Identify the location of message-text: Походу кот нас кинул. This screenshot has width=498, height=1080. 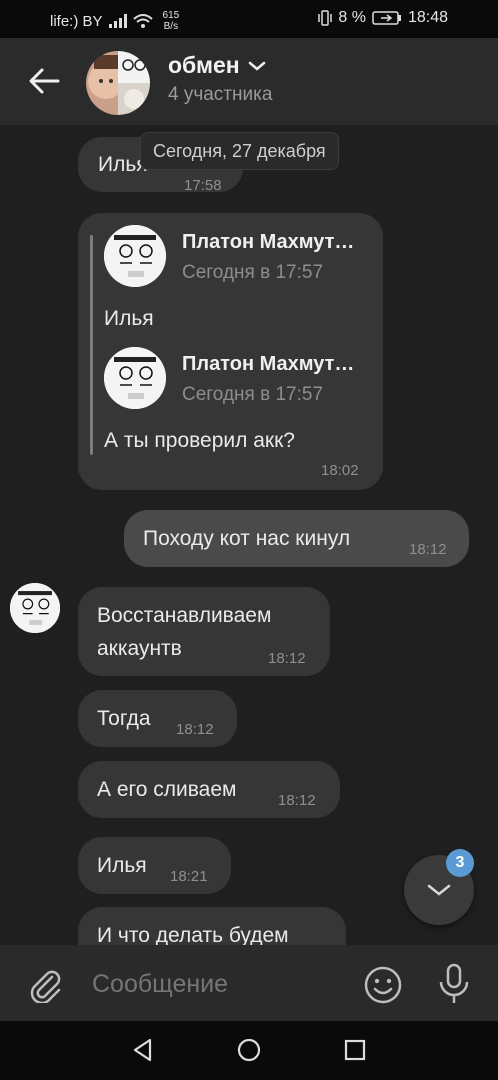
(247, 538).